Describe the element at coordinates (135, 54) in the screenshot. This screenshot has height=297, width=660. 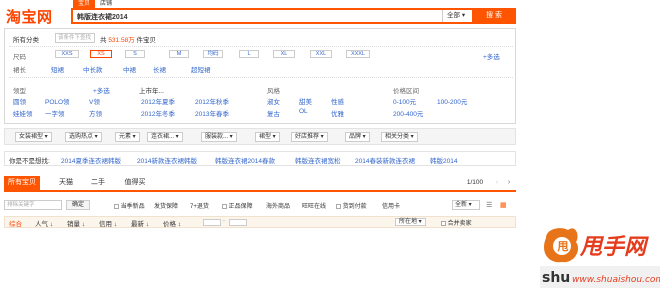
I see `size-chip: S` at that location.